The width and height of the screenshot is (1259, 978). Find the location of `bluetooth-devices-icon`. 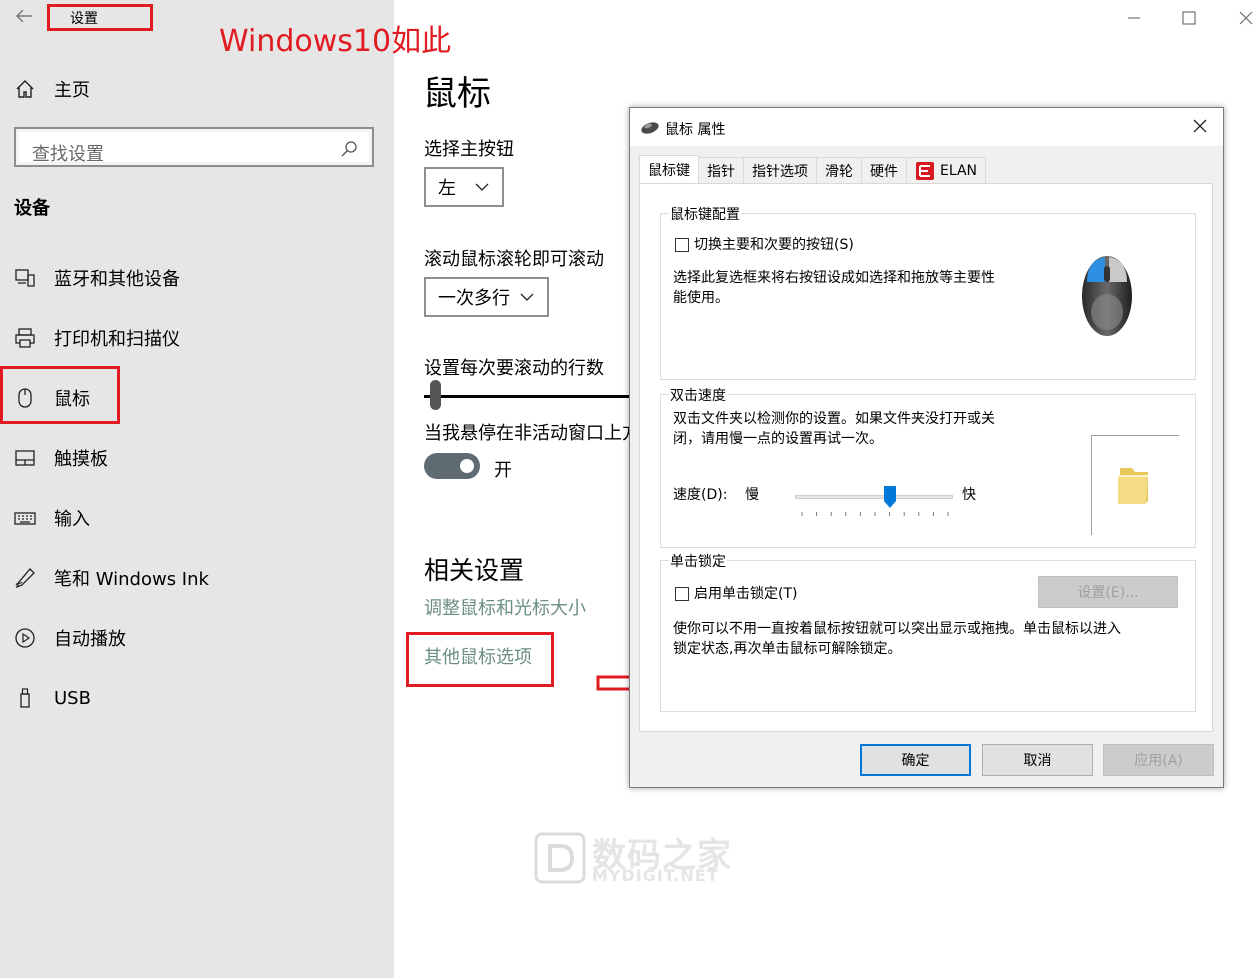

bluetooth-devices-icon is located at coordinates (25, 278).